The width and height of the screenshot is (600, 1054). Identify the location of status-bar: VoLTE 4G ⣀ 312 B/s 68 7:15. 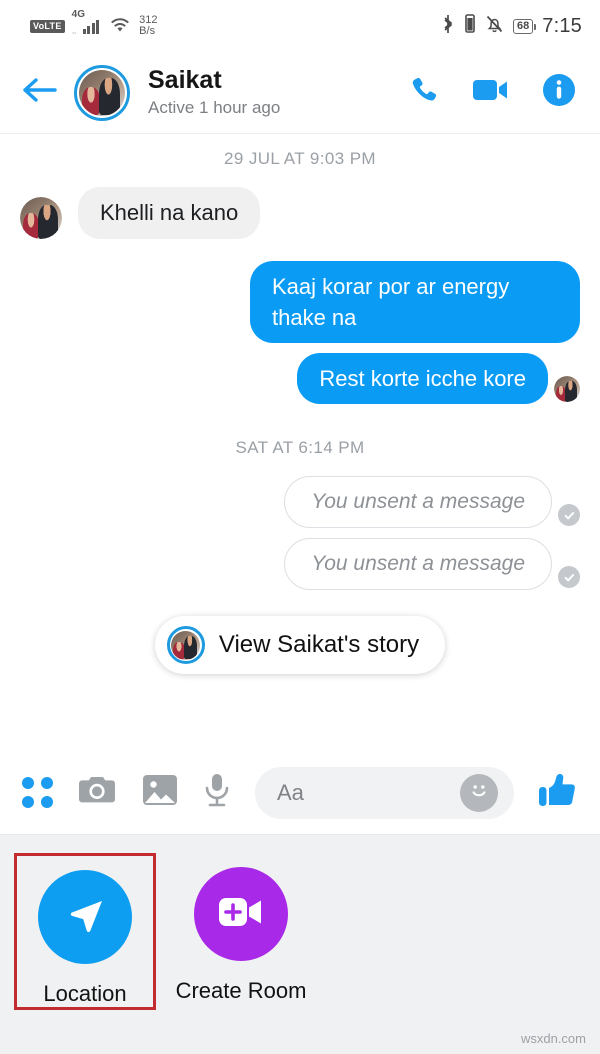
(300, 26).